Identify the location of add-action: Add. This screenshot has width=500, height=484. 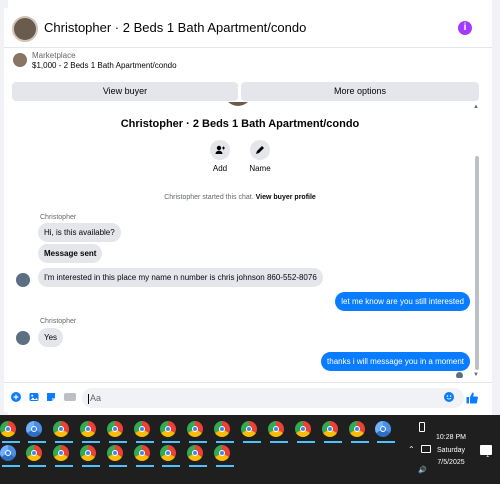
(220, 156).